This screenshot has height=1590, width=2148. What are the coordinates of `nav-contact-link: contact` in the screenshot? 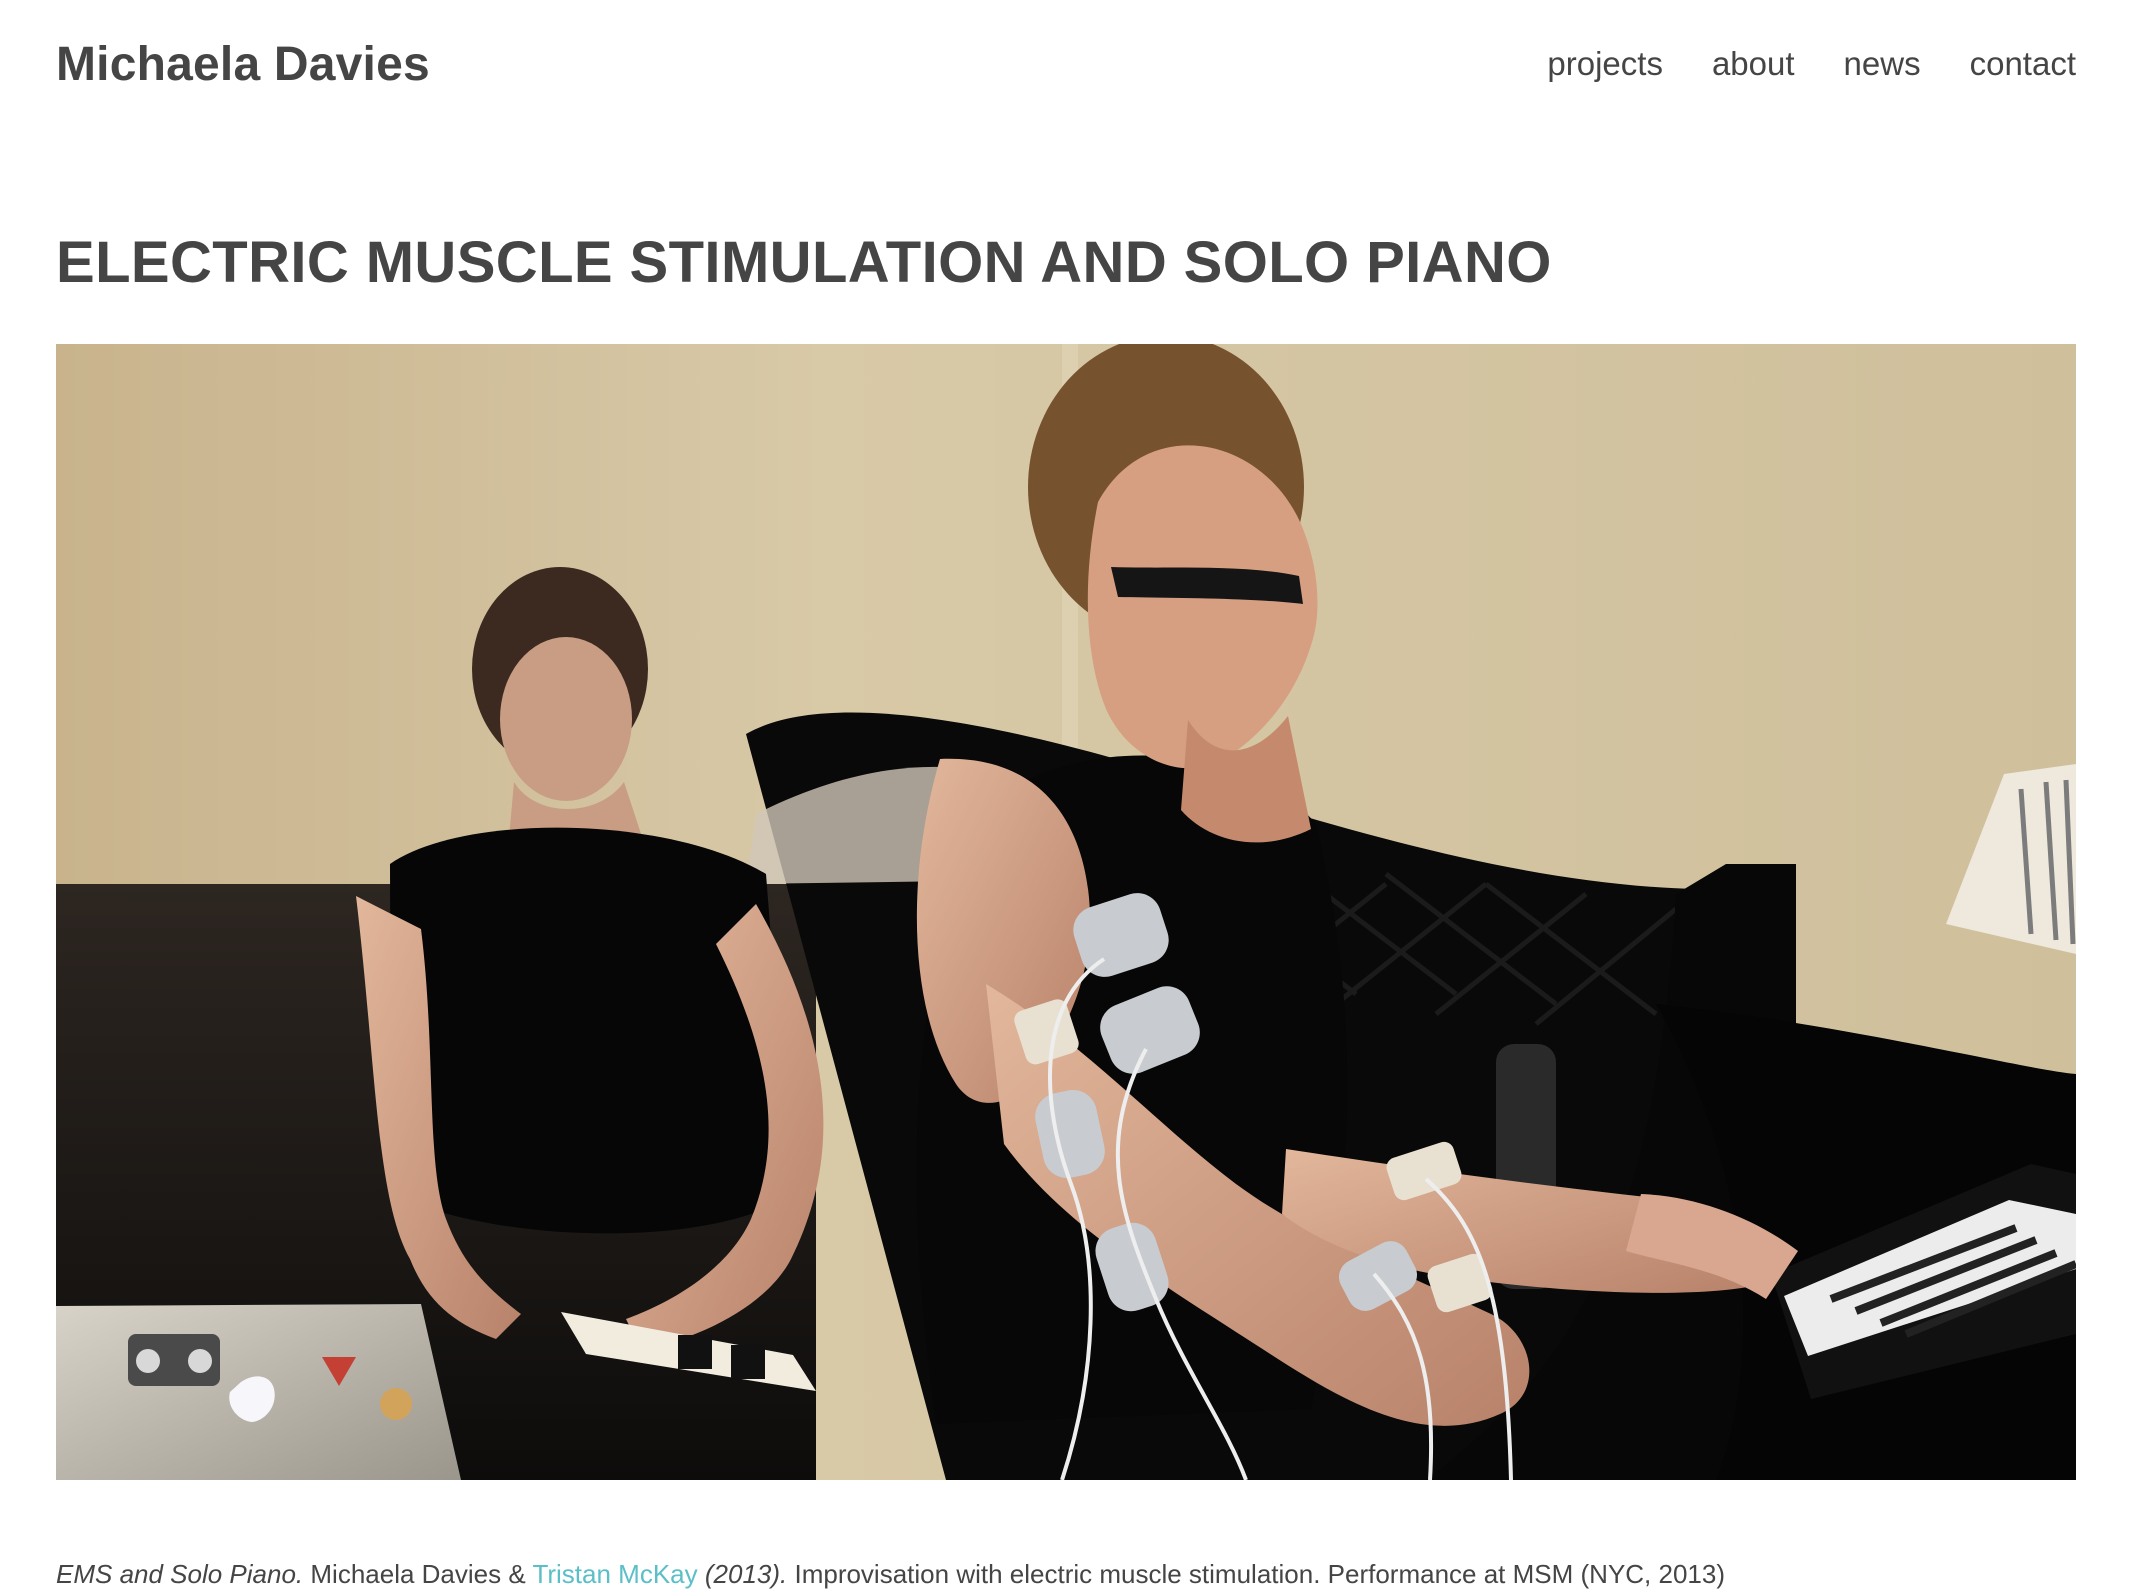 It's located at (2023, 64).